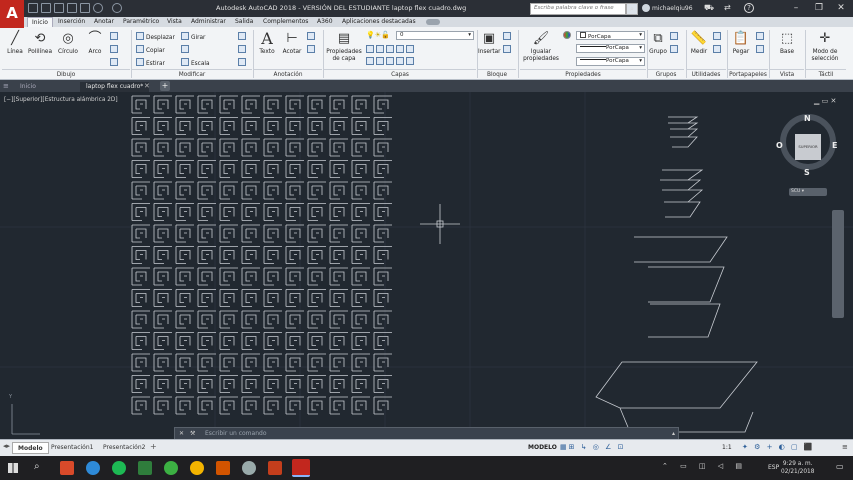  I want to click on mirror-tool, so click(186, 49).